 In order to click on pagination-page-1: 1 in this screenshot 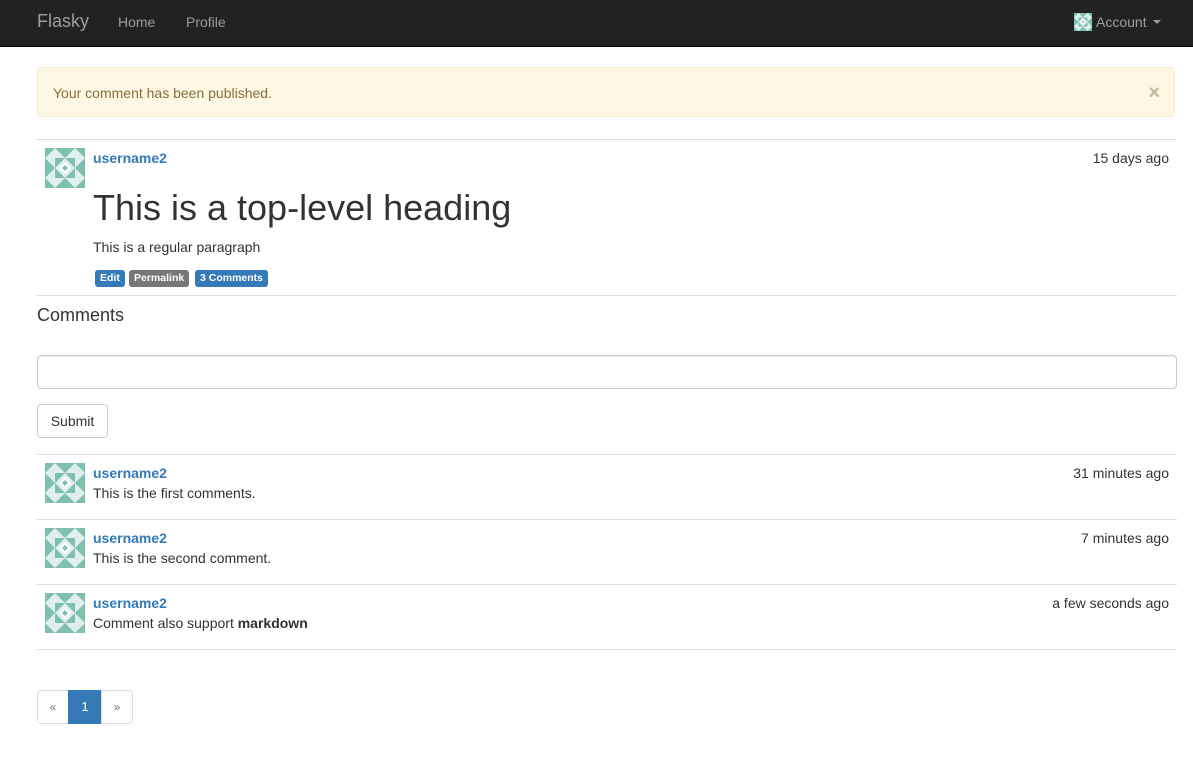, I will do `click(85, 707)`.